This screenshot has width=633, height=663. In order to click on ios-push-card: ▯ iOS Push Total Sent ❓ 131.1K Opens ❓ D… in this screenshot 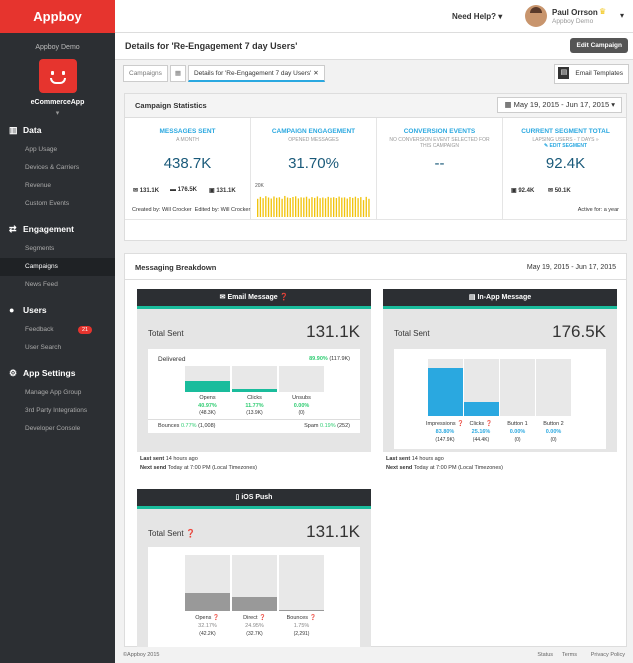, I will do `click(254, 568)`.